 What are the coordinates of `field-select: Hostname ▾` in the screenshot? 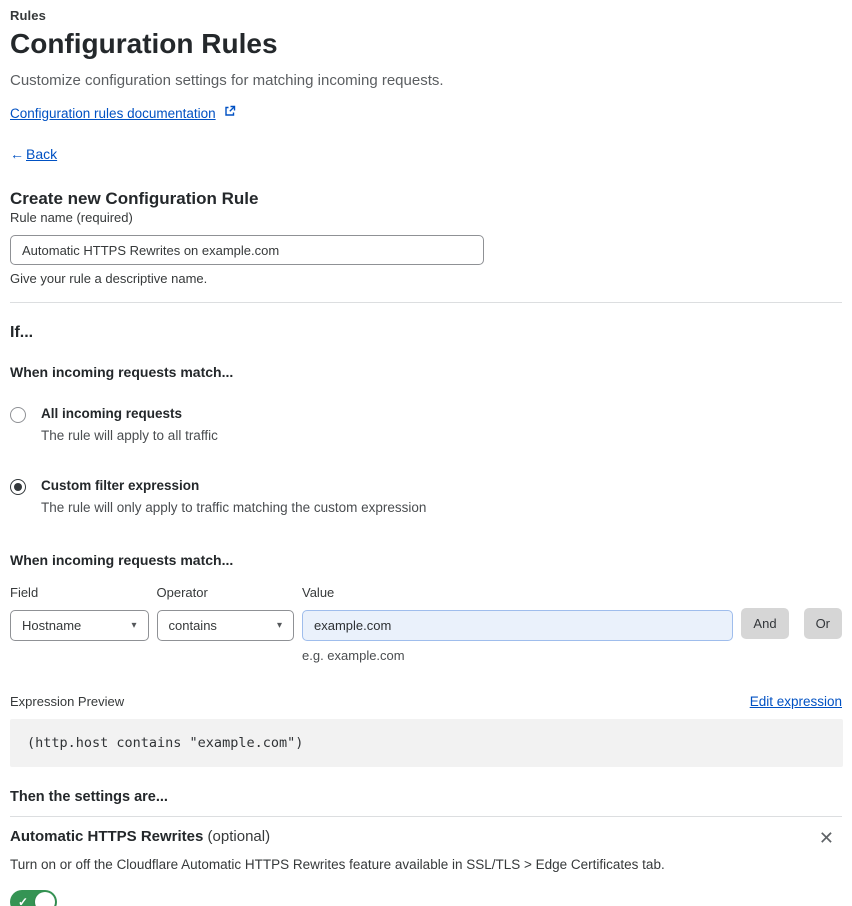 It's located at (79, 625).